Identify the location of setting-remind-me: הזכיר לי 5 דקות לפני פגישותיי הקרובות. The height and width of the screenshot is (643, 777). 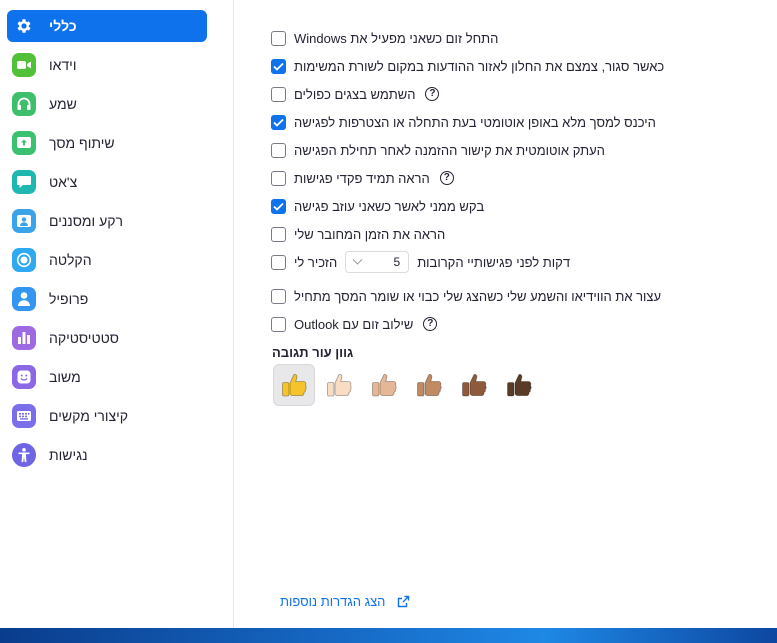
(420, 262).